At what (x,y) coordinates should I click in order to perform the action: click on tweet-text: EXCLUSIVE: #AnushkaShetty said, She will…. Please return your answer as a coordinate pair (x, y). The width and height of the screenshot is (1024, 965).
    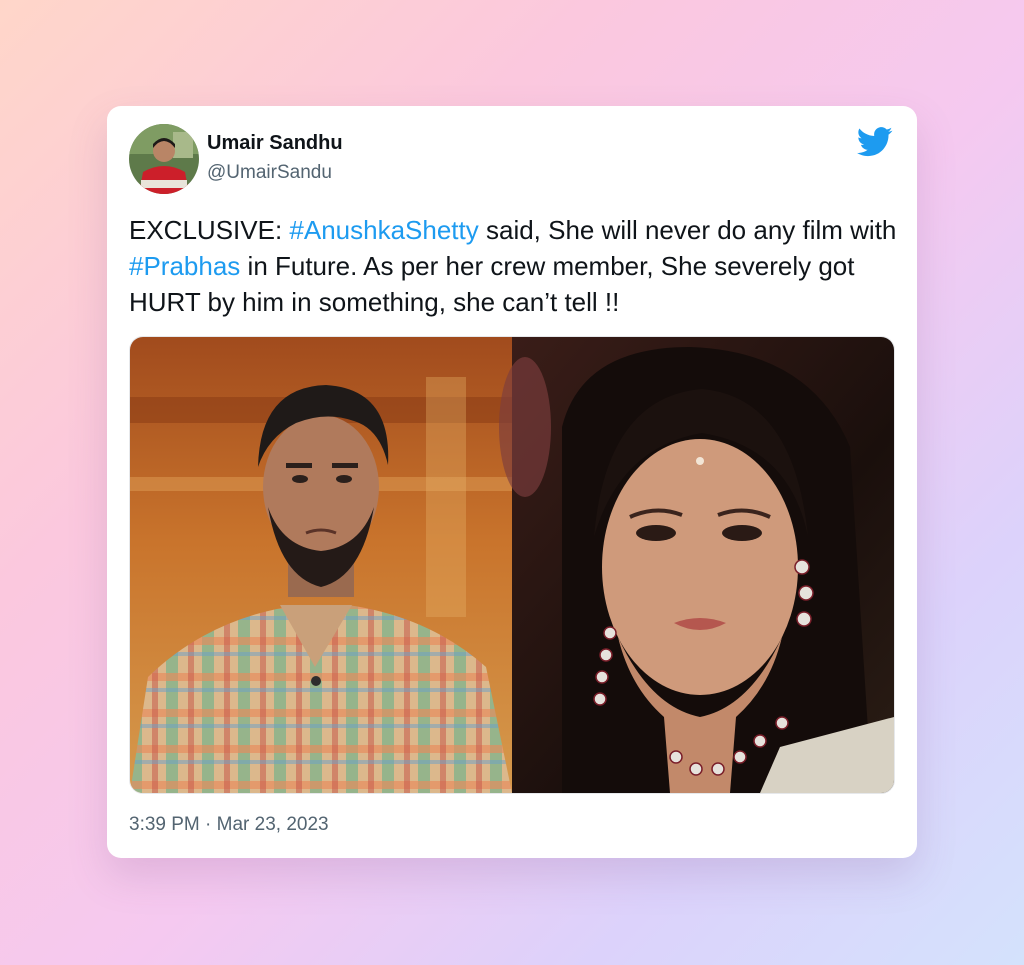
    Looking at the image, I should click on (514, 266).